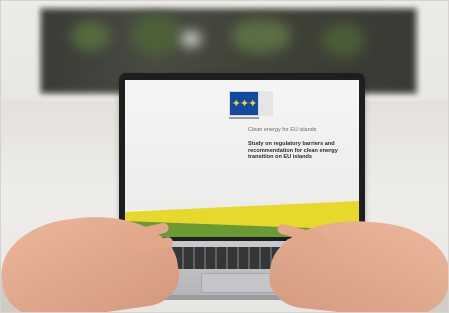  I want to click on eu-flag-icon: ✦✦✦, so click(244, 103).